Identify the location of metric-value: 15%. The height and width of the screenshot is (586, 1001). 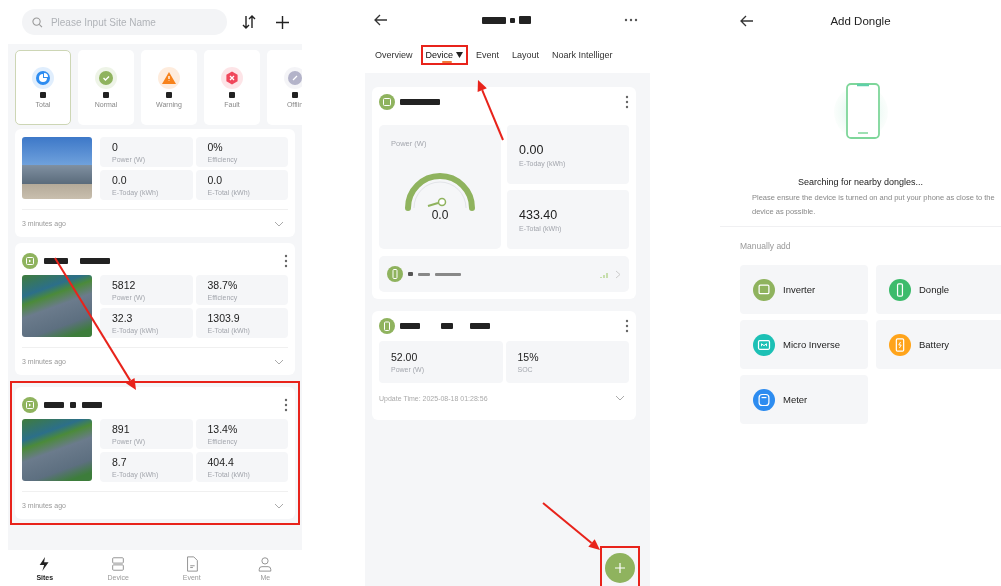
(528, 357).